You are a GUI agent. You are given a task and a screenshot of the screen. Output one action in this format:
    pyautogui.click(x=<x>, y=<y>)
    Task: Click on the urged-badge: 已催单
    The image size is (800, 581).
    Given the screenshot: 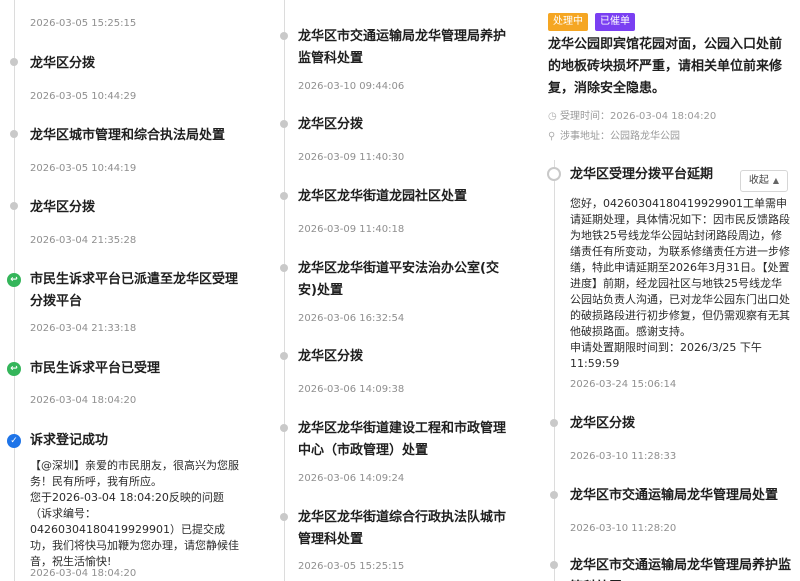 What is the action you would take?
    pyautogui.click(x=615, y=22)
    